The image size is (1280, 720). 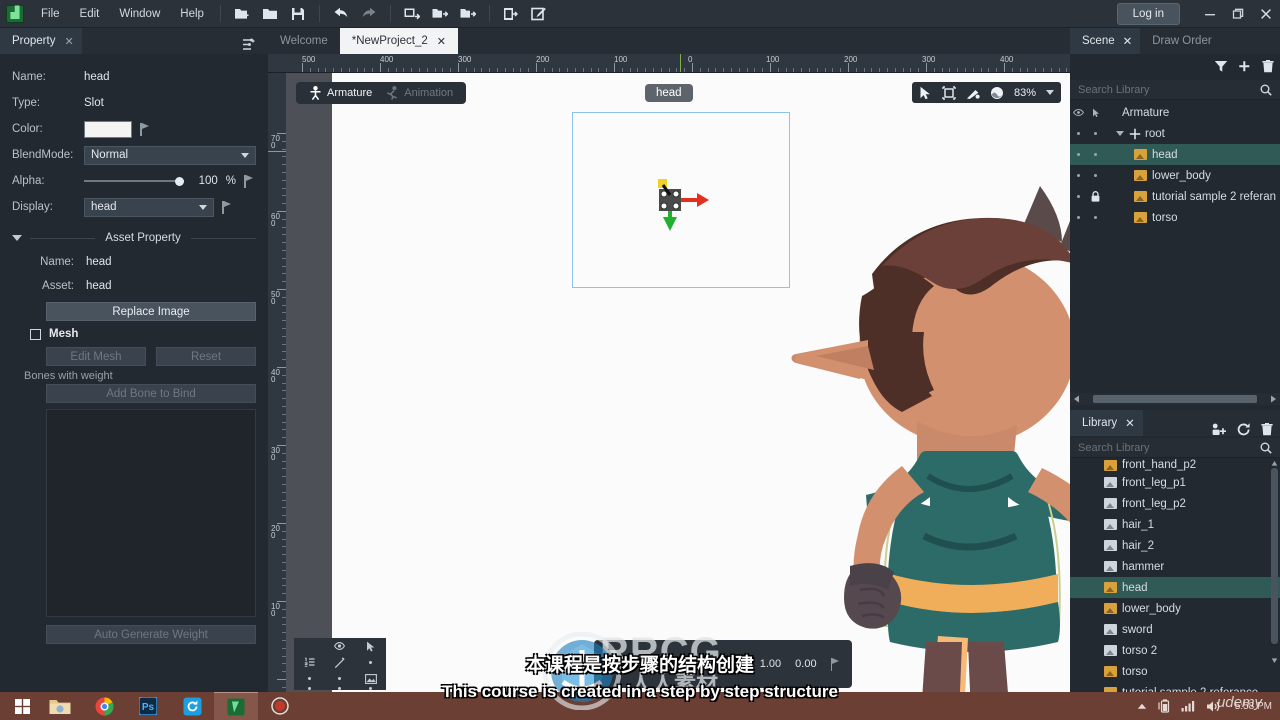 What do you see at coordinates (341, 14) in the screenshot?
I see `undo-icon` at bounding box center [341, 14].